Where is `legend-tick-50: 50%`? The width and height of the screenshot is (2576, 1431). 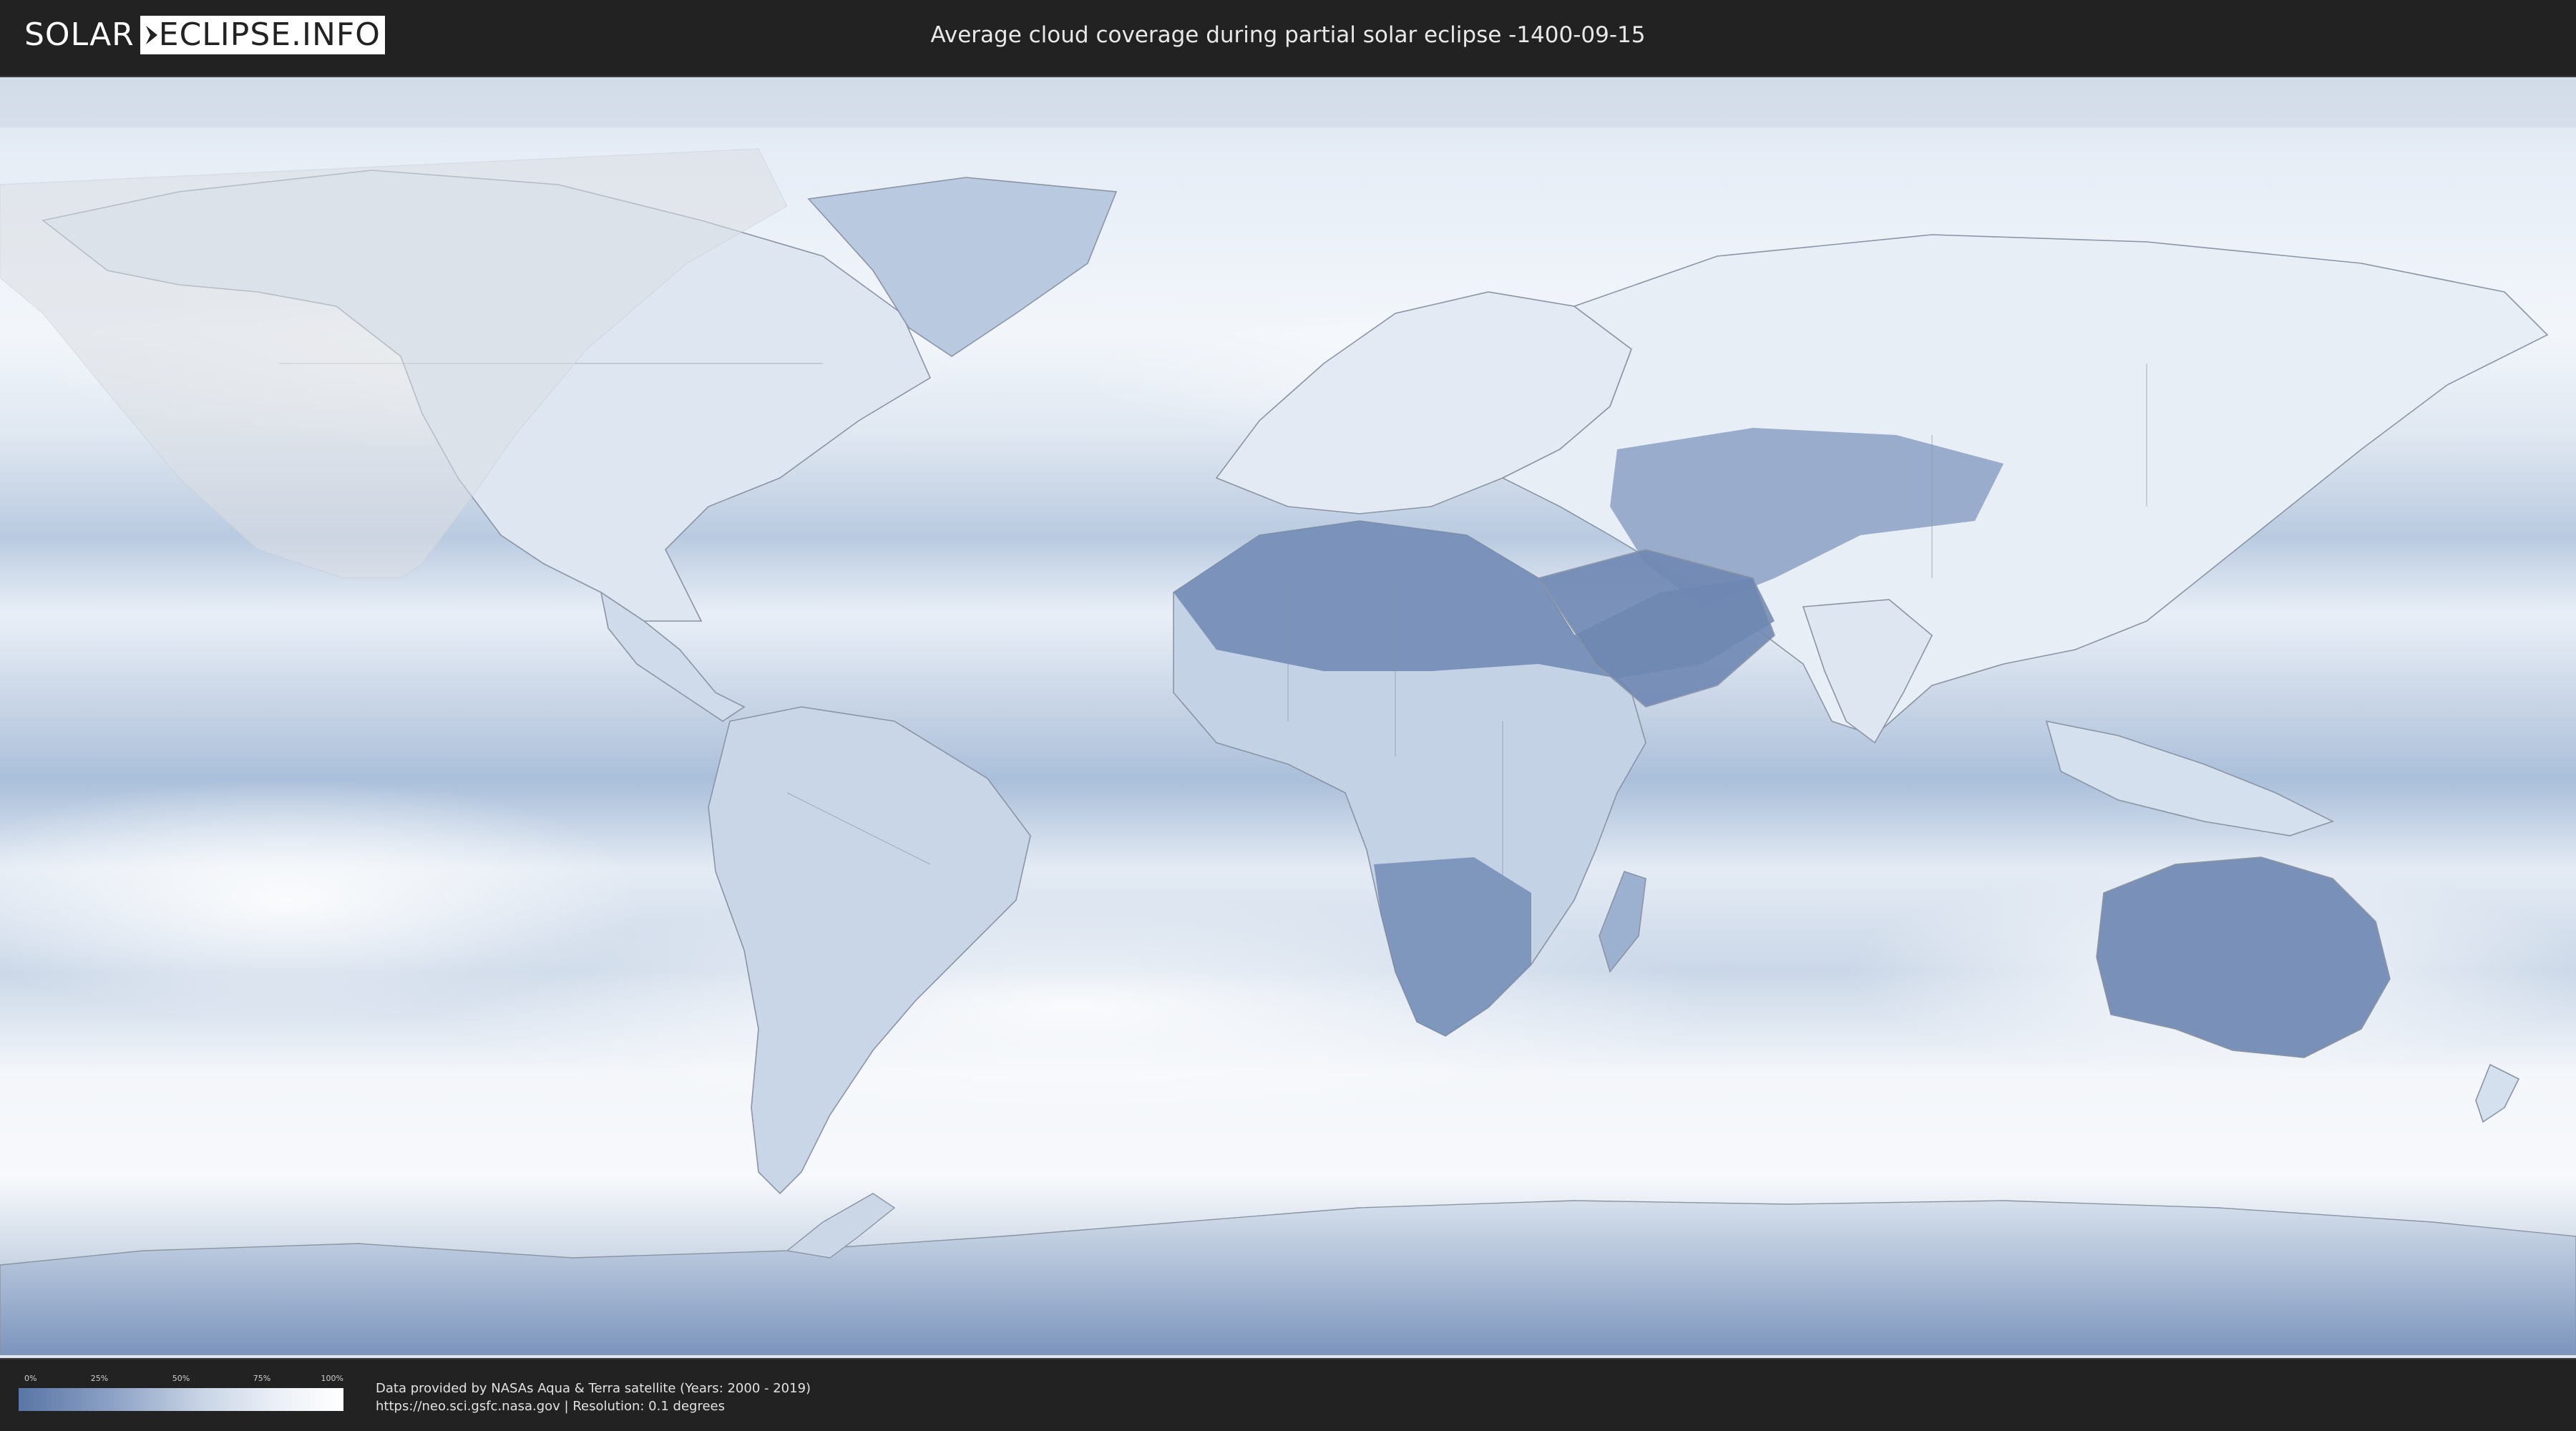
legend-tick-50: 50% is located at coordinates (181, 1378).